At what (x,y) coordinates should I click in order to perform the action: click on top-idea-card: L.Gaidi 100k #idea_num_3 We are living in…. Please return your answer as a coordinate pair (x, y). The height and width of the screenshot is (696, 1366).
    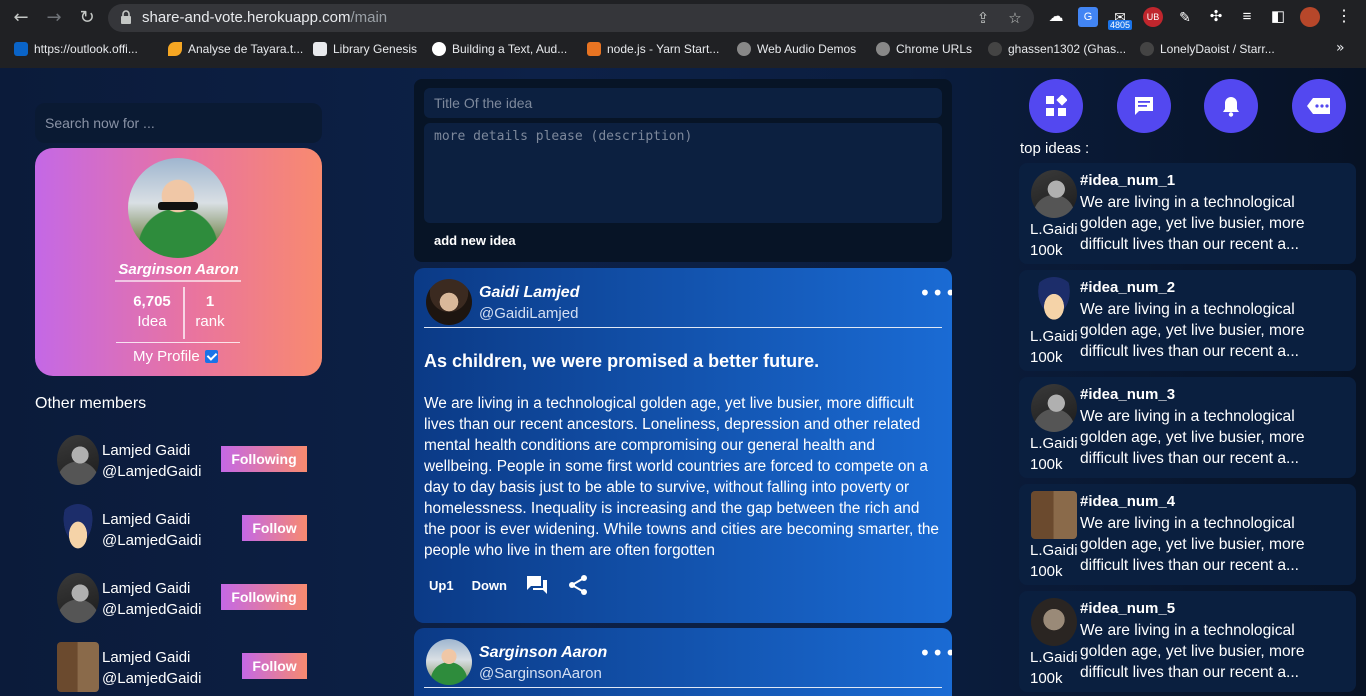
    Looking at the image, I should click on (1187, 427).